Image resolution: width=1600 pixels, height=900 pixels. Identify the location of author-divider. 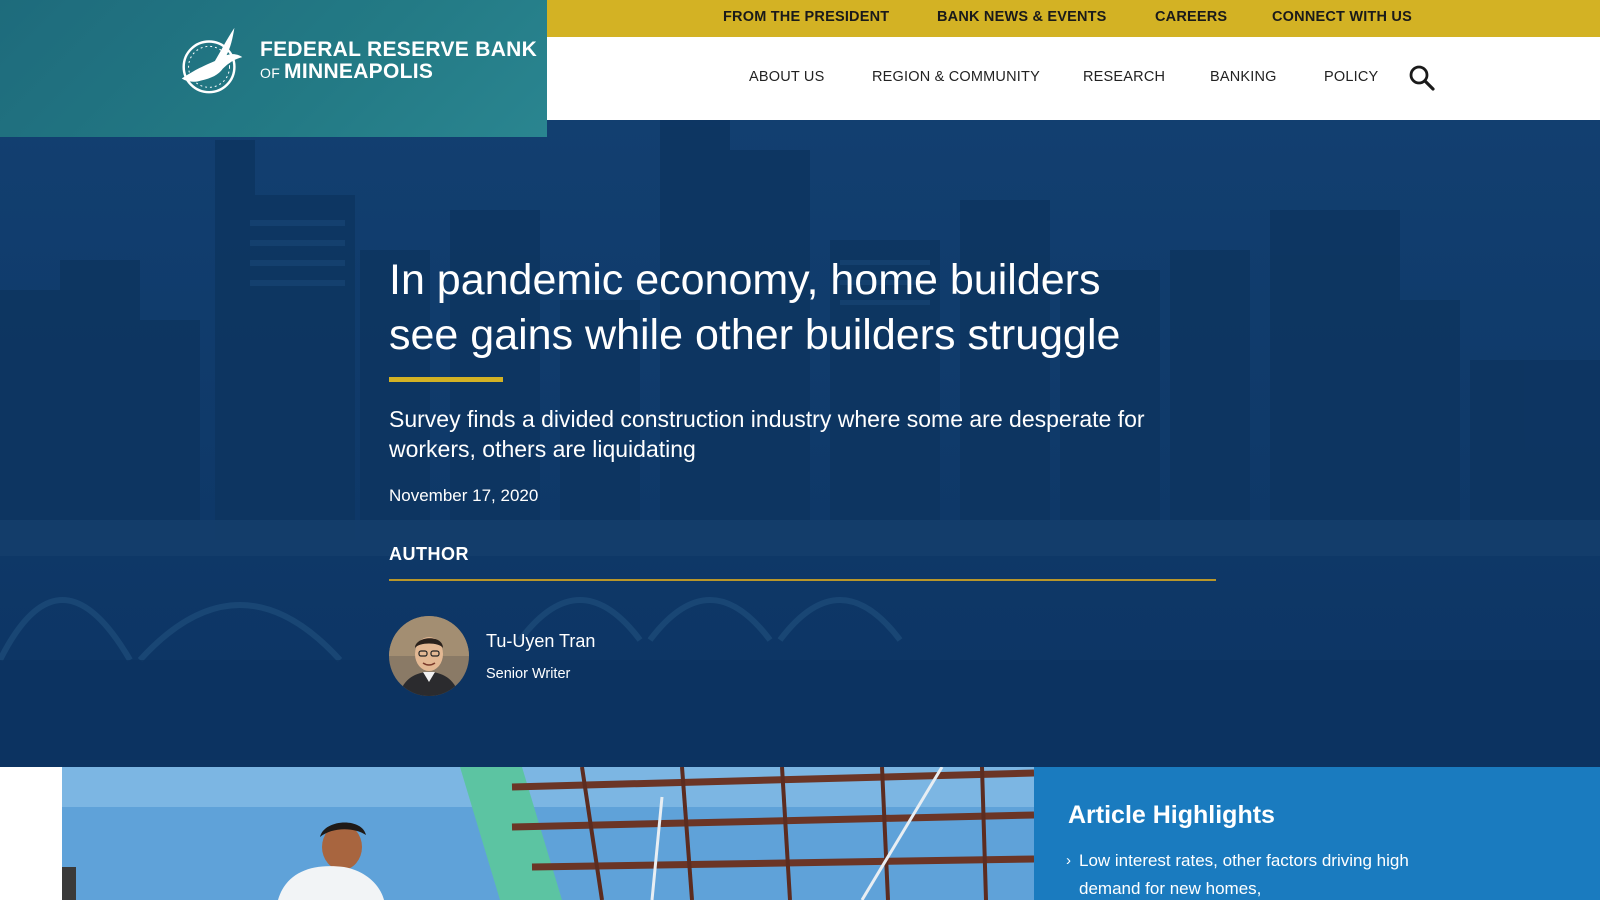
(802, 580).